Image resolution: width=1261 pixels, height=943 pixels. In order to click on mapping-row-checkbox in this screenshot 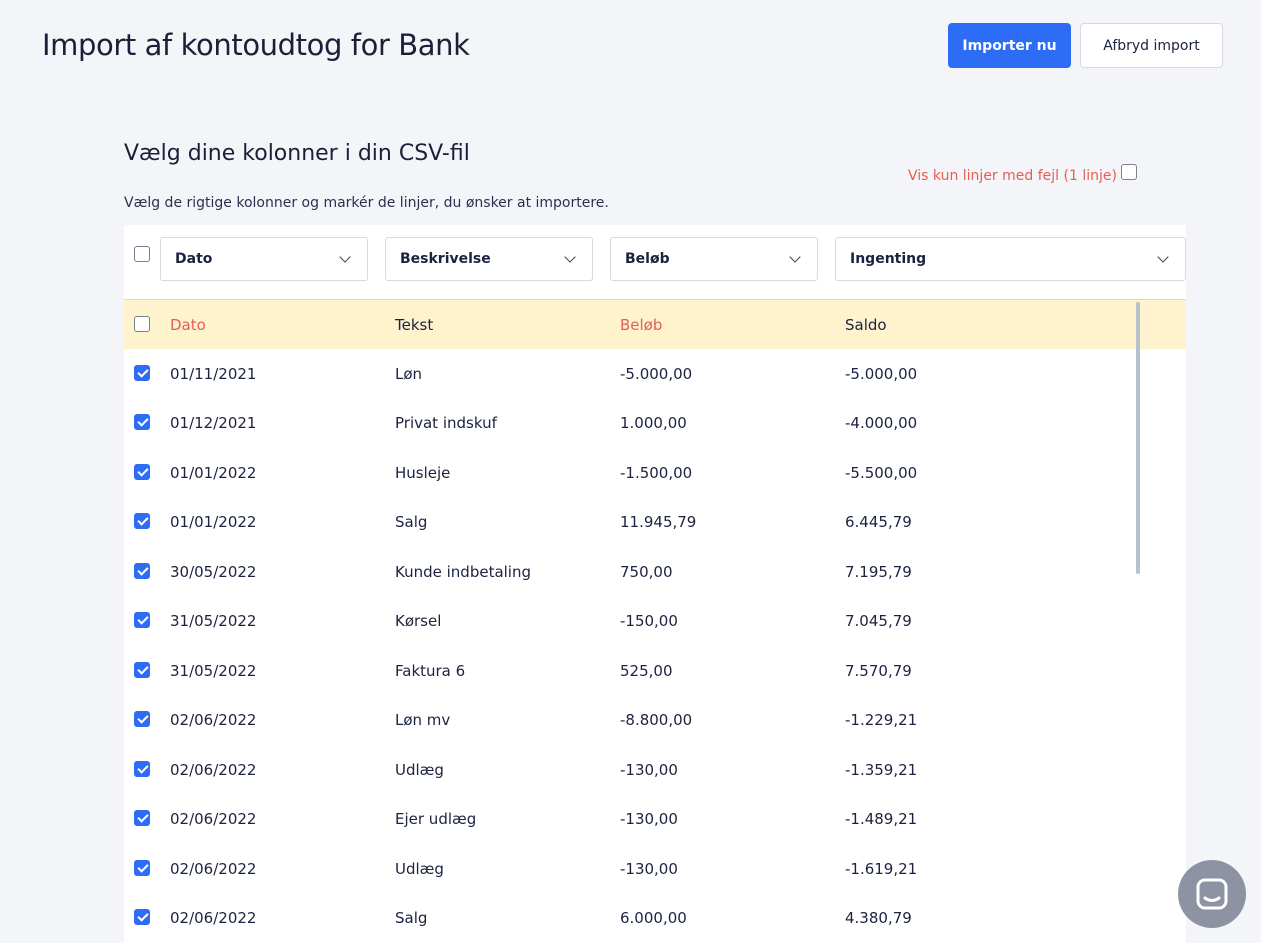, I will do `click(142, 254)`.